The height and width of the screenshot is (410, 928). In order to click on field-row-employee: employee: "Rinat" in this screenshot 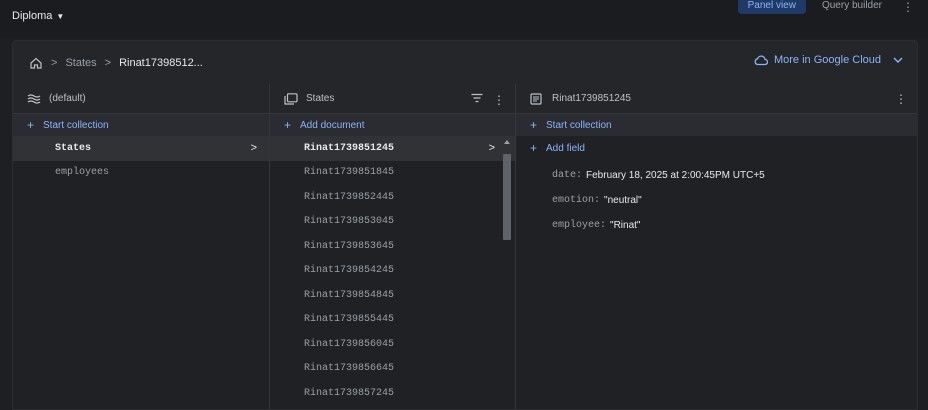, I will do `click(716, 225)`.